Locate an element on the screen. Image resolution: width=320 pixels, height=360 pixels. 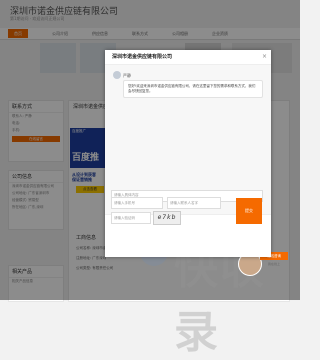
sender-name: 严静 is located at coordinates (127, 75).